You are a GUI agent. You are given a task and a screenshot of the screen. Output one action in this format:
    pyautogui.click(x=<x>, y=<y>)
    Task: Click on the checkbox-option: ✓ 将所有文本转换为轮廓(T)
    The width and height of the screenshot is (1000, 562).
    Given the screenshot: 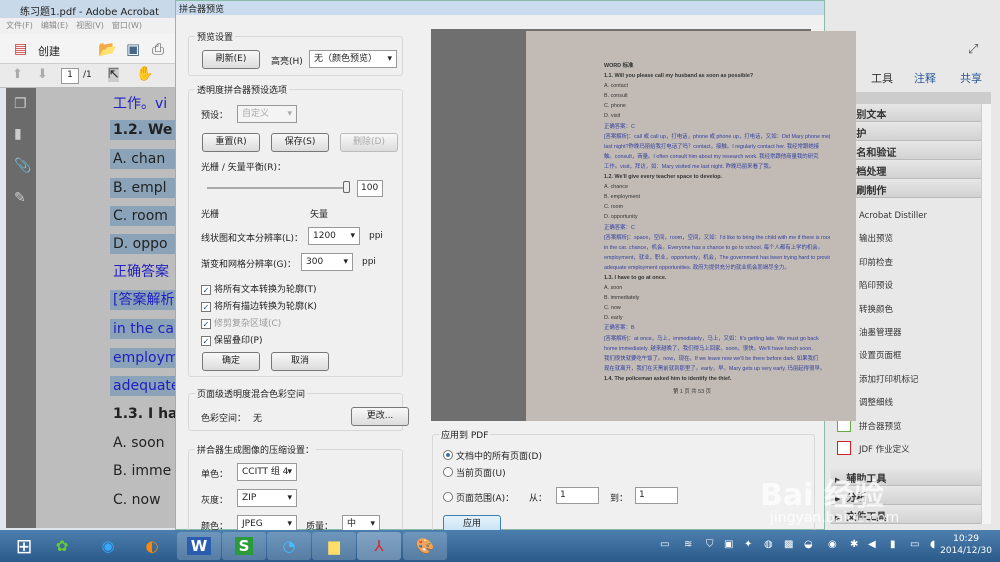 What is the action you would take?
    pyautogui.click(x=259, y=288)
    